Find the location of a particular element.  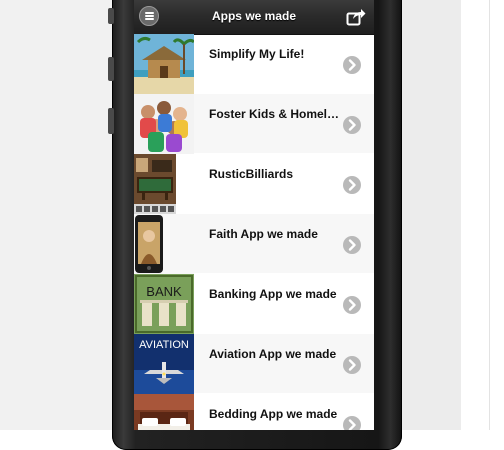

list-item: AVIATION Aviation App we made is located at coordinates (254, 364).